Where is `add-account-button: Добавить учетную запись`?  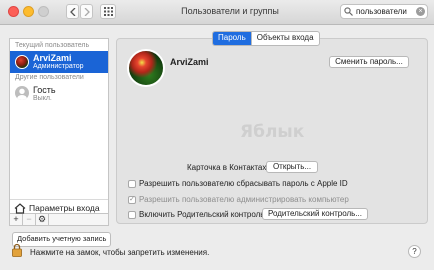 add-account-button: Добавить учетную запись is located at coordinates (62, 239).